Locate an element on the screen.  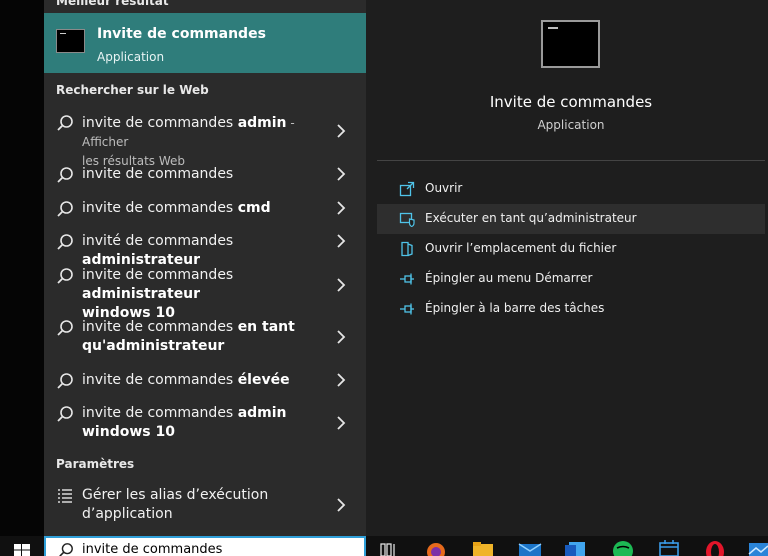
action-open-file-location: Ouvrir l’emplacement du fichier is located at coordinates (571, 249).